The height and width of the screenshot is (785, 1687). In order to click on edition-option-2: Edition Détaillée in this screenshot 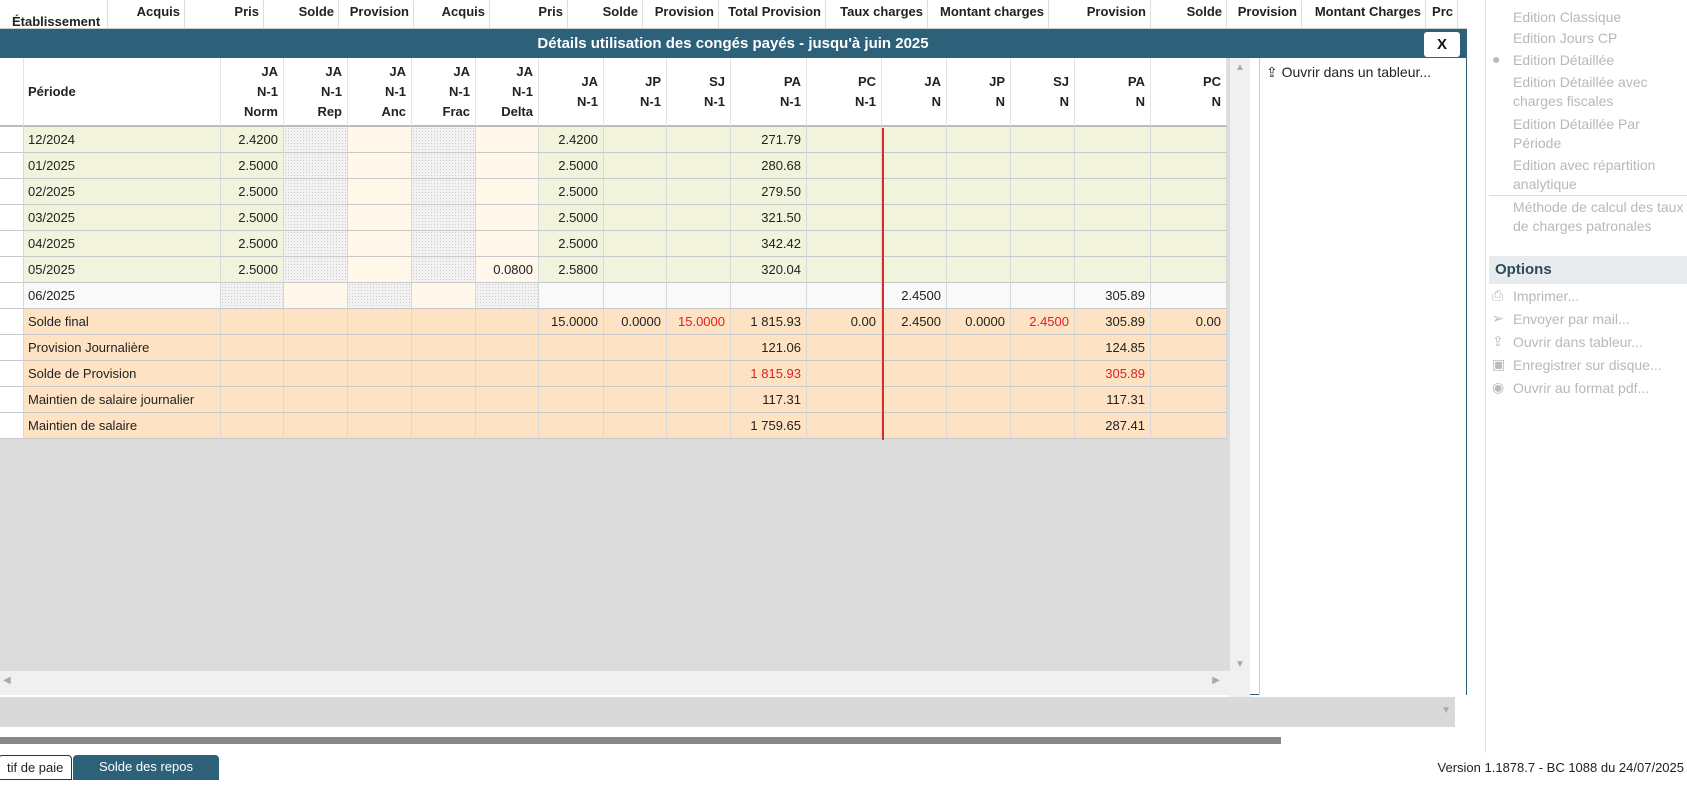, I will do `click(1600, 60)`.